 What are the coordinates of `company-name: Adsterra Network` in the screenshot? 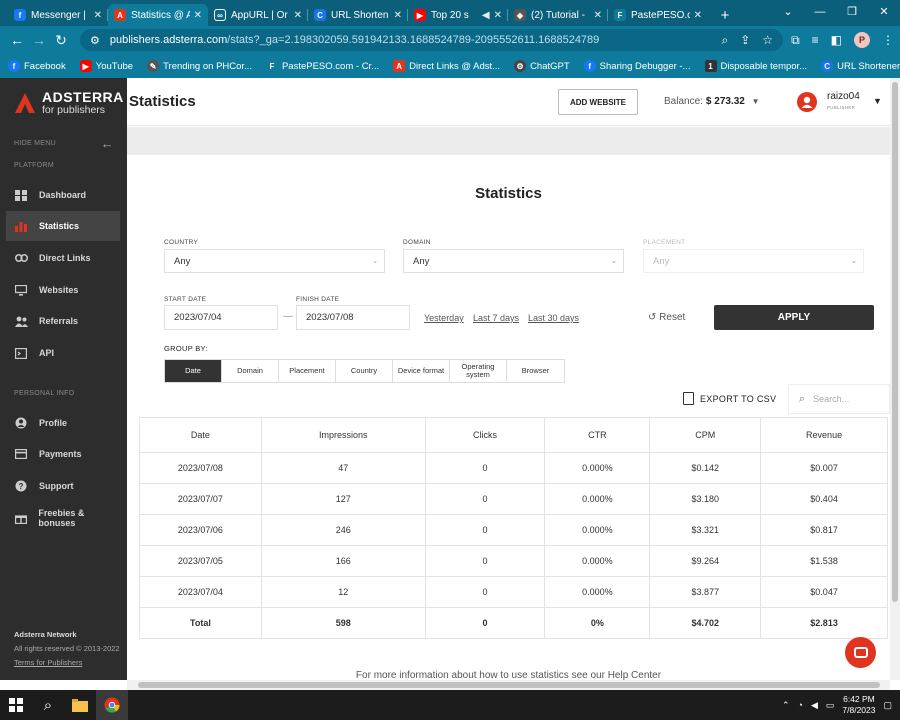 It's located at (45, 634).